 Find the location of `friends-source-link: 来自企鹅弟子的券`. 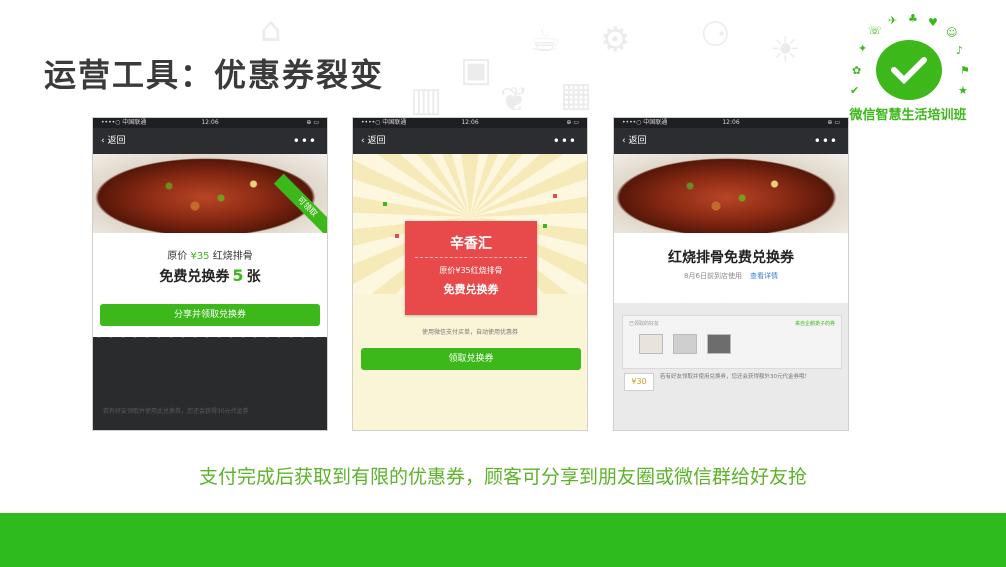

friends-source-link: 来自企鹅弟子的券 is located at coordinates (815, 323).